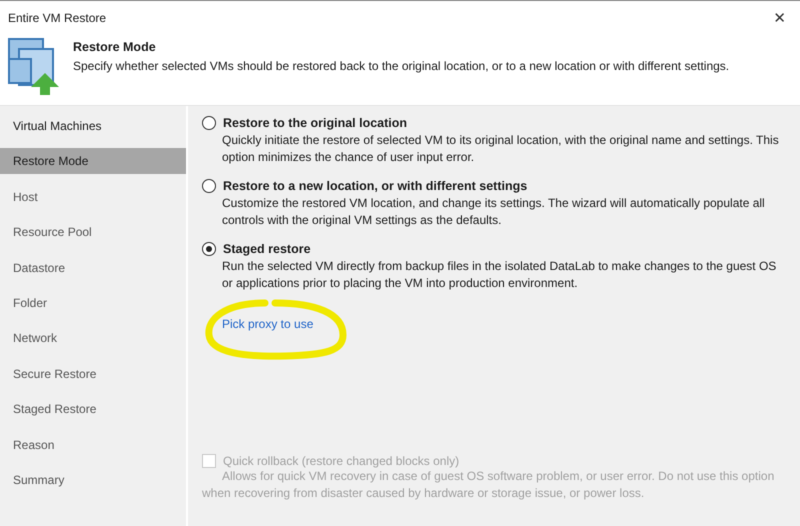 Image resolution: width=800 pixels, height=526 pixels. Describe the element at coordinates (93, 161) in the screenshot. I see `sidebar-item: Restore Mode` at that location.